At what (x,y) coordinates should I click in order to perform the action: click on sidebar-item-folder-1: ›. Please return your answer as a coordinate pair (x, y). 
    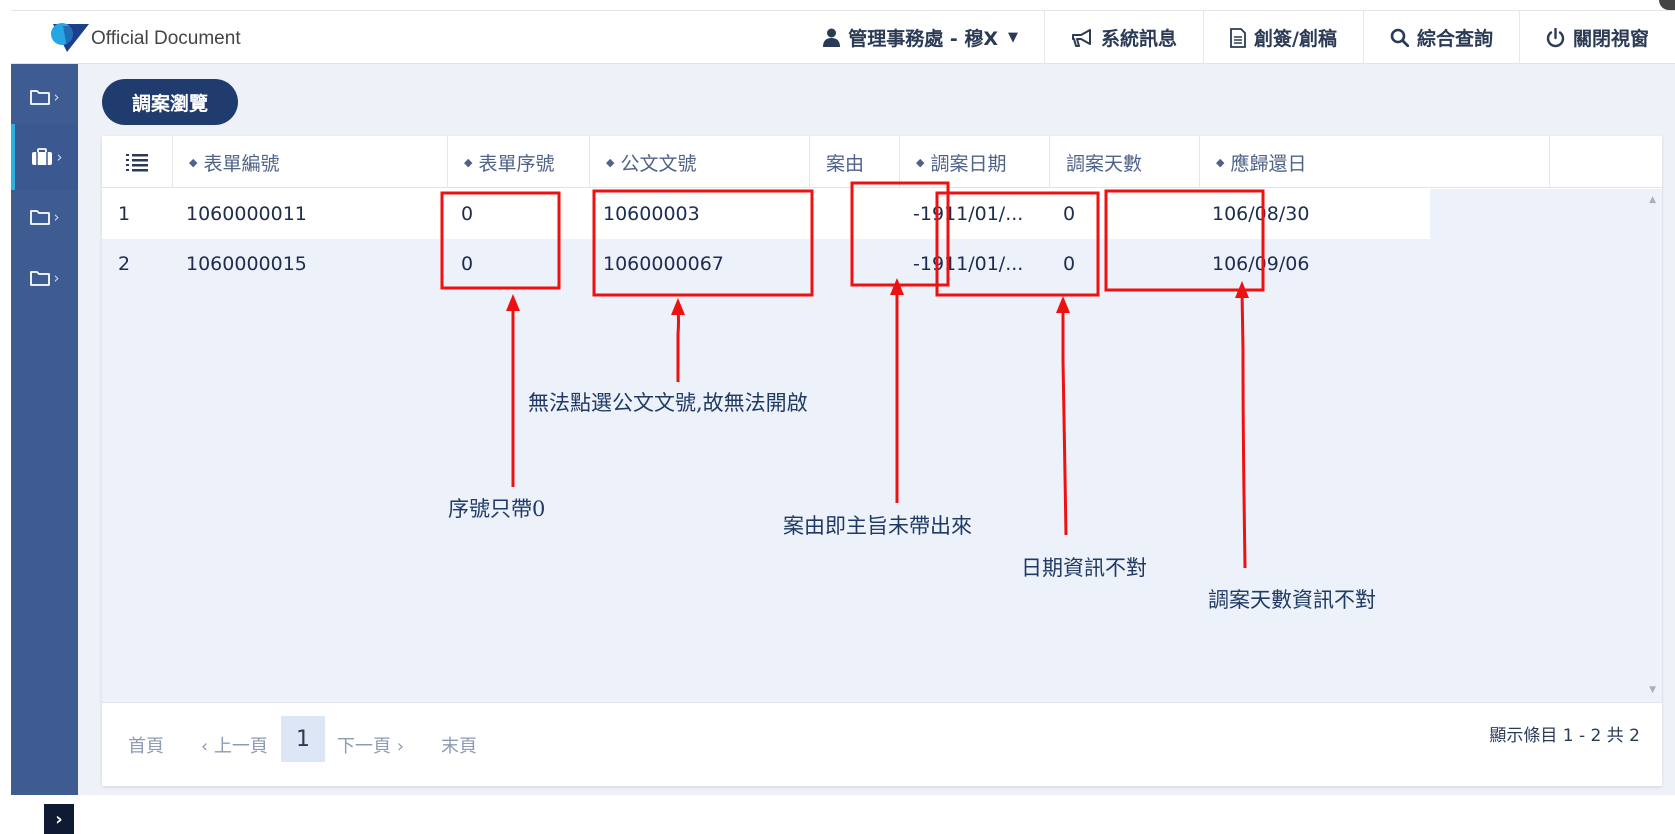
    Looking at the image, I should click on (44, 97).